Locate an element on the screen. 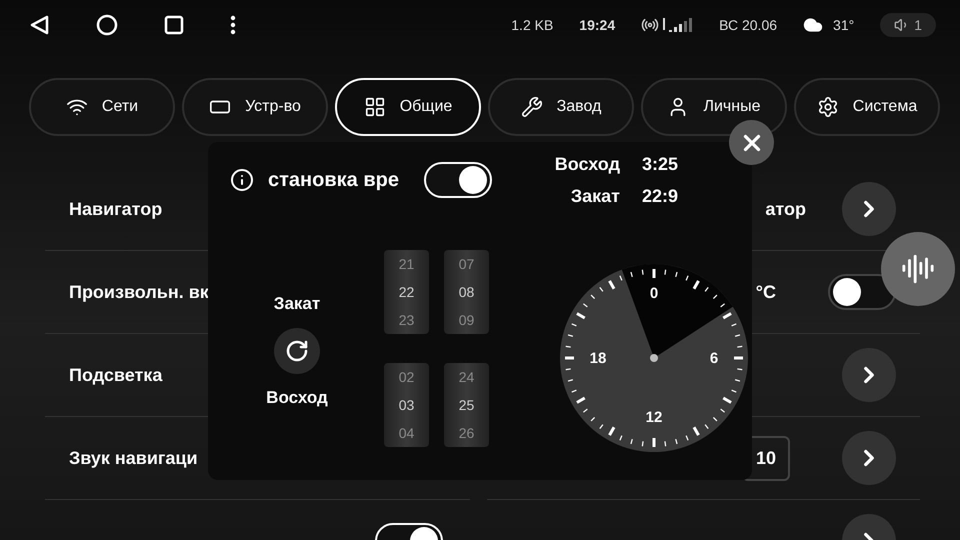 The image size is (960, 540). wheel-value: 02 is located at coordinates (406, 377).